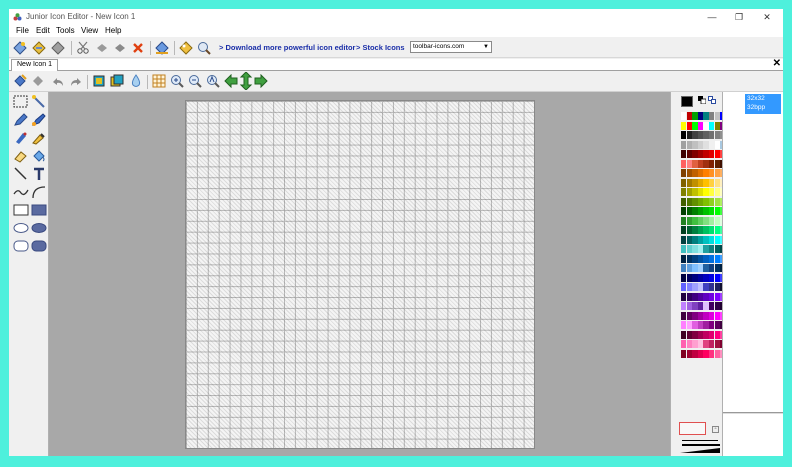  Describe the element at coordinates (380, 47) in the screenshot. I see `stock-icons-link: > Stock Icons` at that location.